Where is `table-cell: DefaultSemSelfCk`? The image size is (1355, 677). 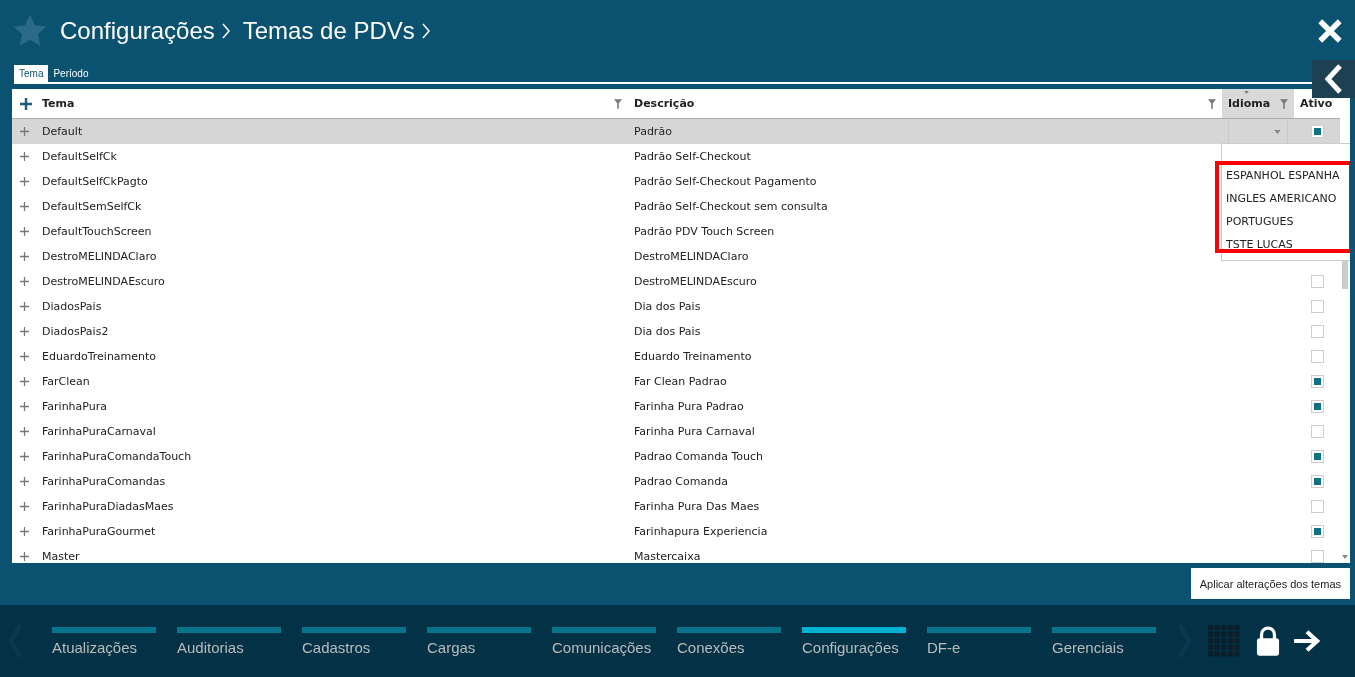
table-cell: DefaultSemSelfCk is located at coordinates (92, 206).